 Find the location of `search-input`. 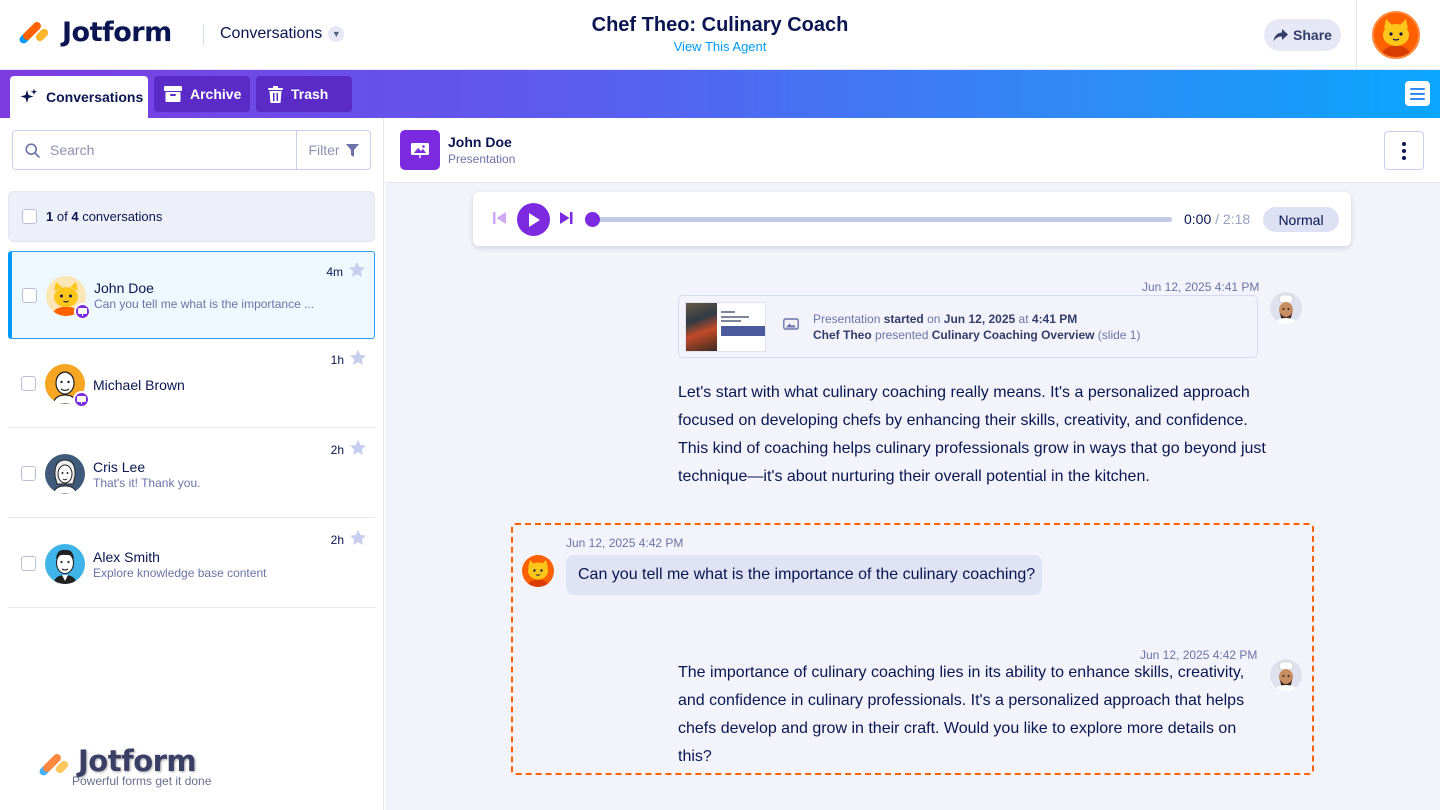

search-input is located at coordinates (160, 150).